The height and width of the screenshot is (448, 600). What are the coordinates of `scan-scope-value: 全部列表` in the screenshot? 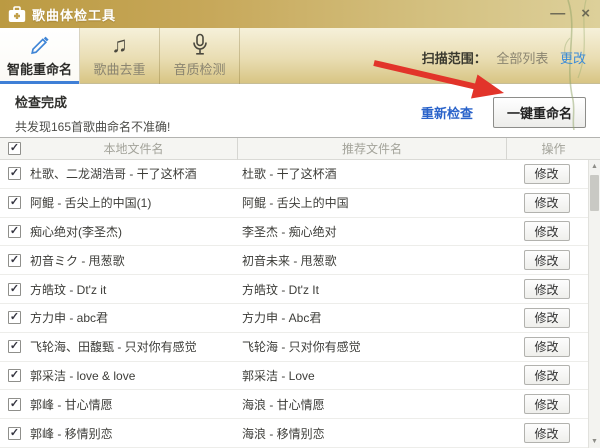 It's located at (522, 58).